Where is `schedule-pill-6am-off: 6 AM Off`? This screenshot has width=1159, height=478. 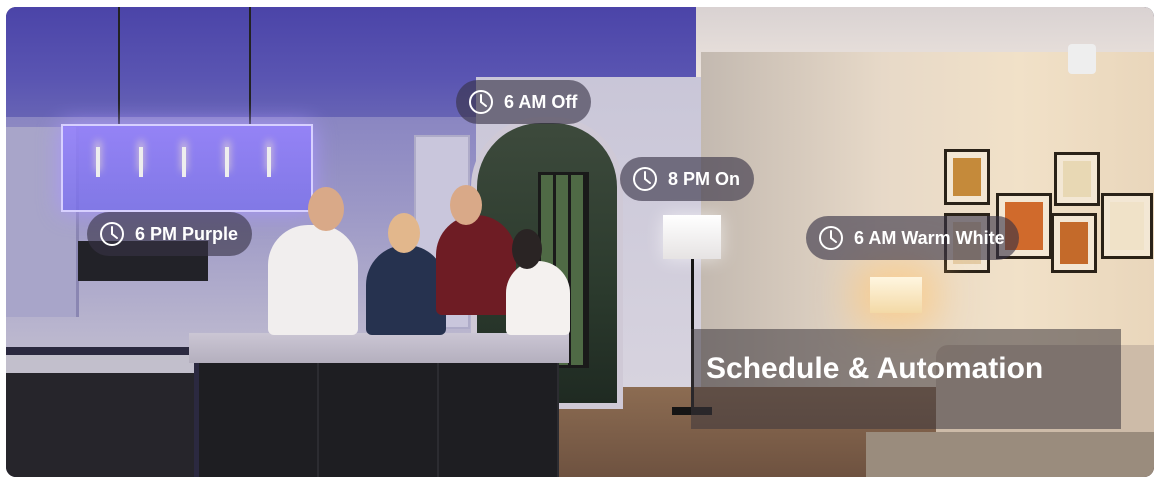 schedule-pill-6am-off: 6 AM Off is located at coordinates (524, 102).